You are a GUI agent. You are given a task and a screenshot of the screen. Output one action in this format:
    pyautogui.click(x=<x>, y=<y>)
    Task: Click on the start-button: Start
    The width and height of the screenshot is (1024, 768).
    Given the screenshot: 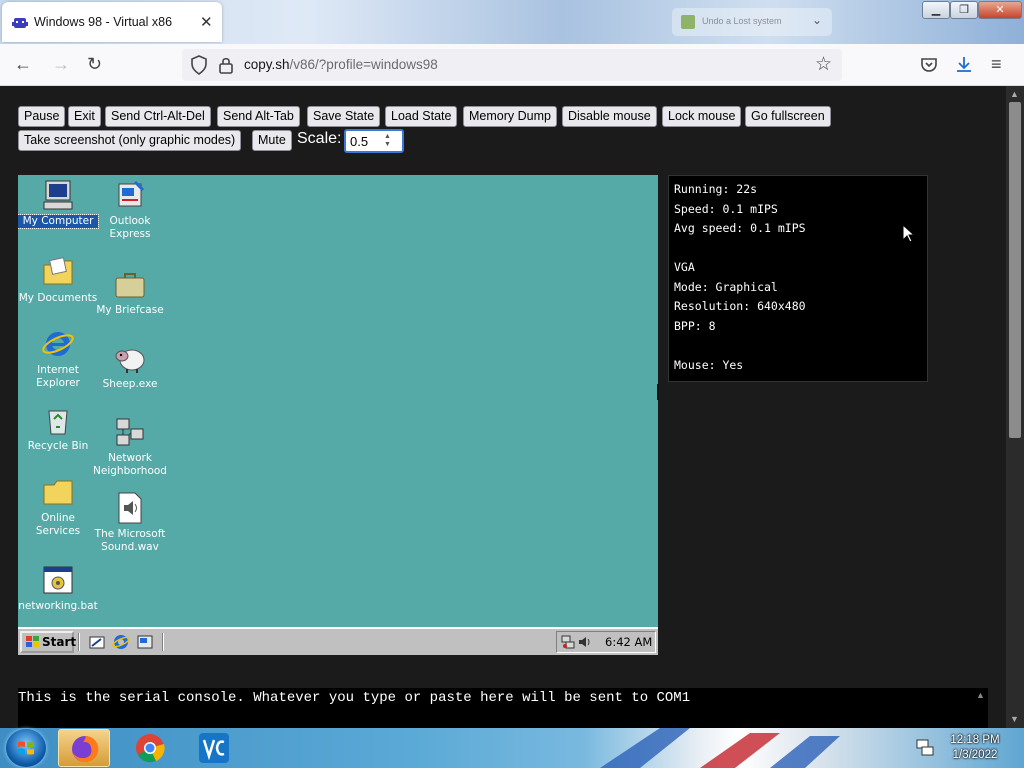 What is the action you would take?
    pyautogui.click(x=48, y=642)
    